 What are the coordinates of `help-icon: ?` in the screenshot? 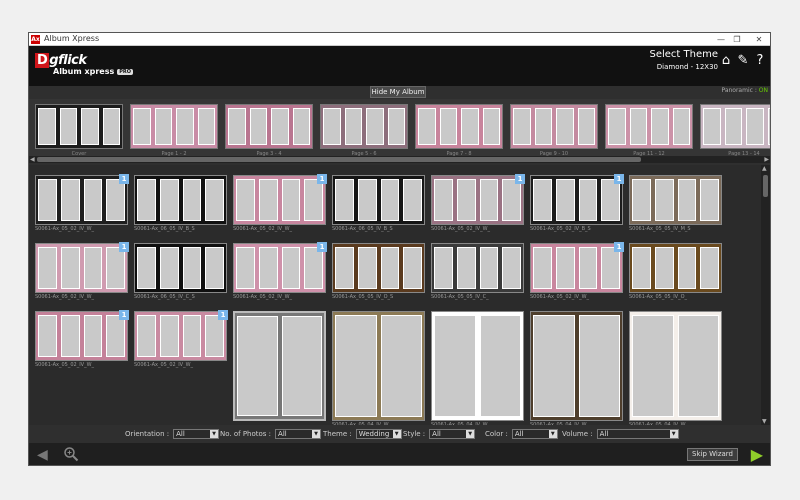 It's located at (760, 61).